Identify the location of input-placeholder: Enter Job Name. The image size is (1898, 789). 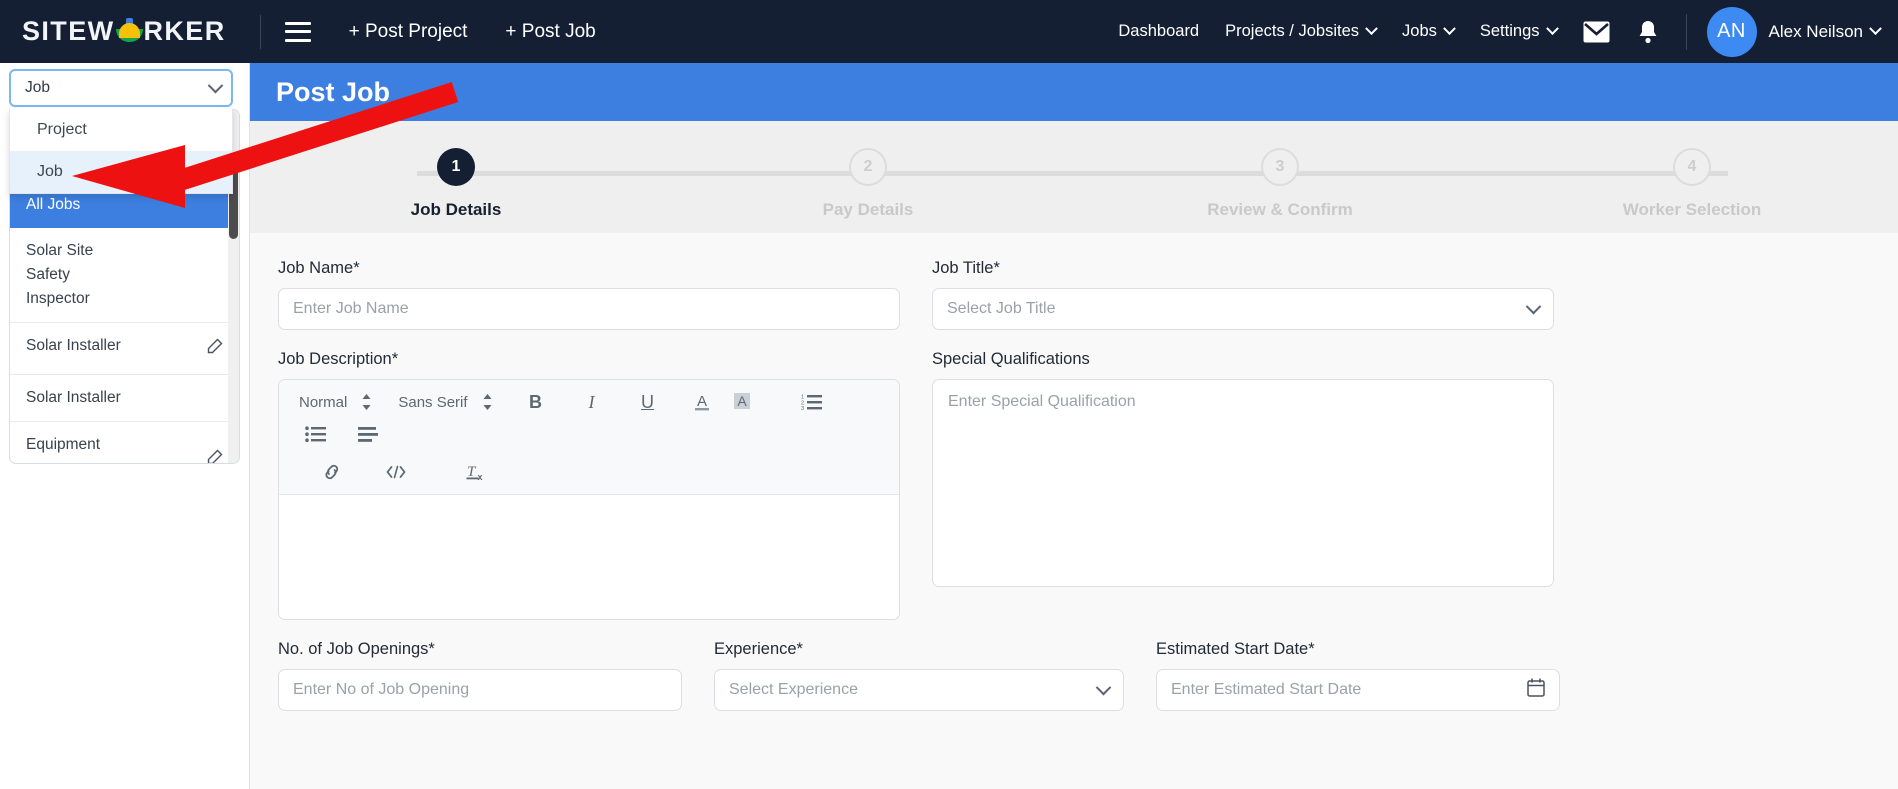
(351, 308).